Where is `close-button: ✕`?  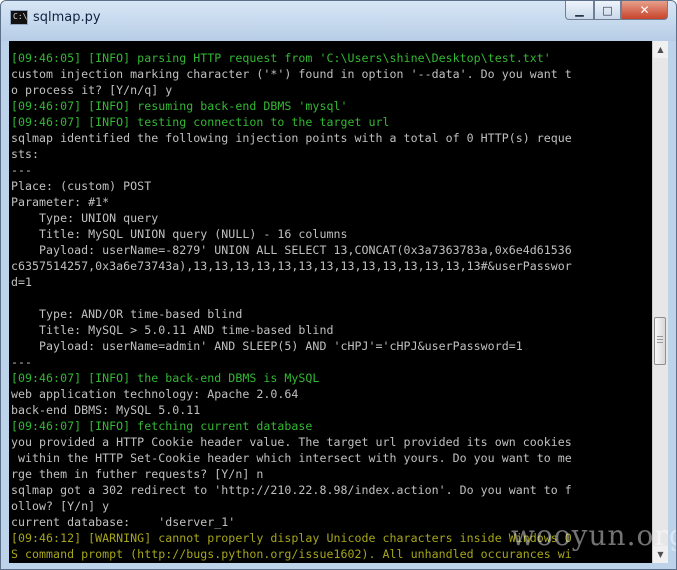
close-button: ✕ is located at coordinates (644, 10).